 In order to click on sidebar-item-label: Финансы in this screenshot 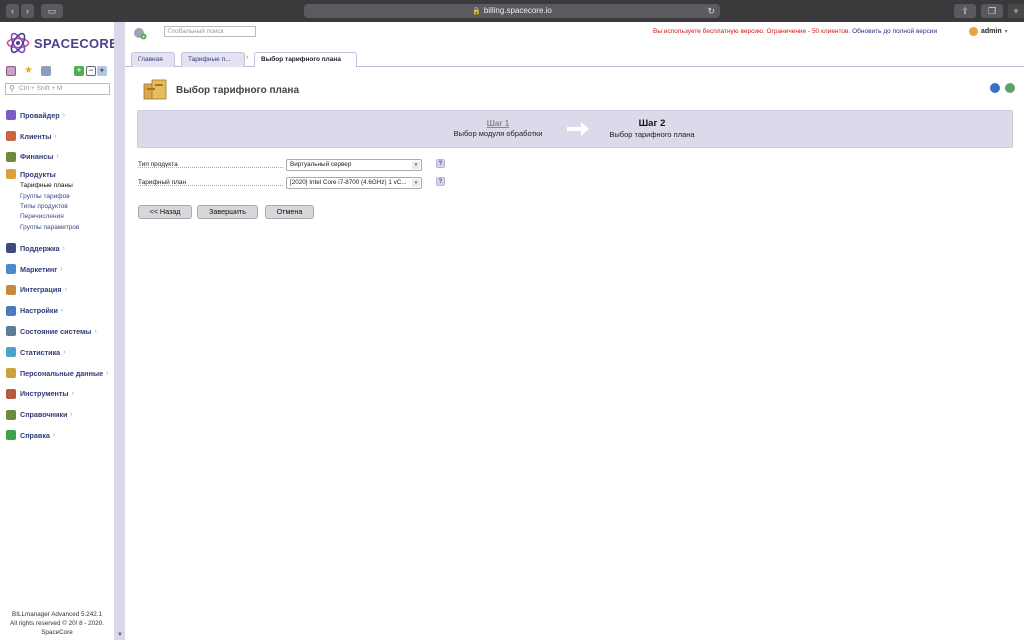, I will do `click(37, 157)`.